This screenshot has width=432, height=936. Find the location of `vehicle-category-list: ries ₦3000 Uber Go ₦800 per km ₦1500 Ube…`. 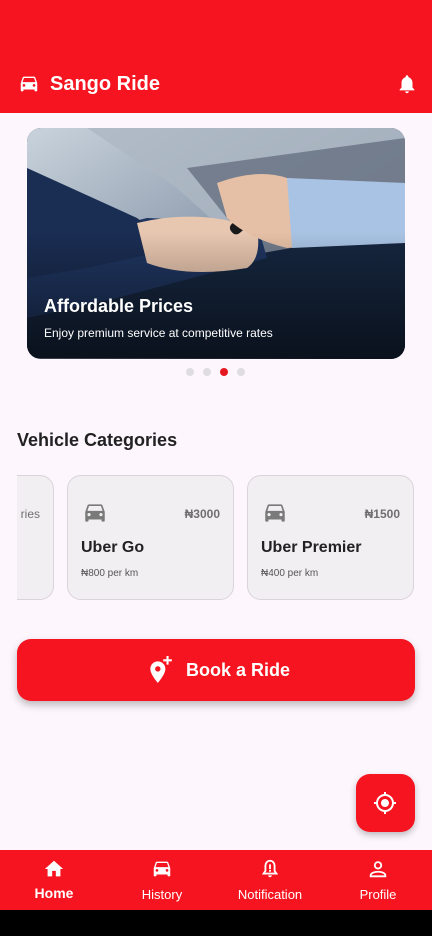

vehicle-category-list: ries ₦3000 Uber Go ₦800 per km ₦1500 Ube… is located at coordinates (224, 538).